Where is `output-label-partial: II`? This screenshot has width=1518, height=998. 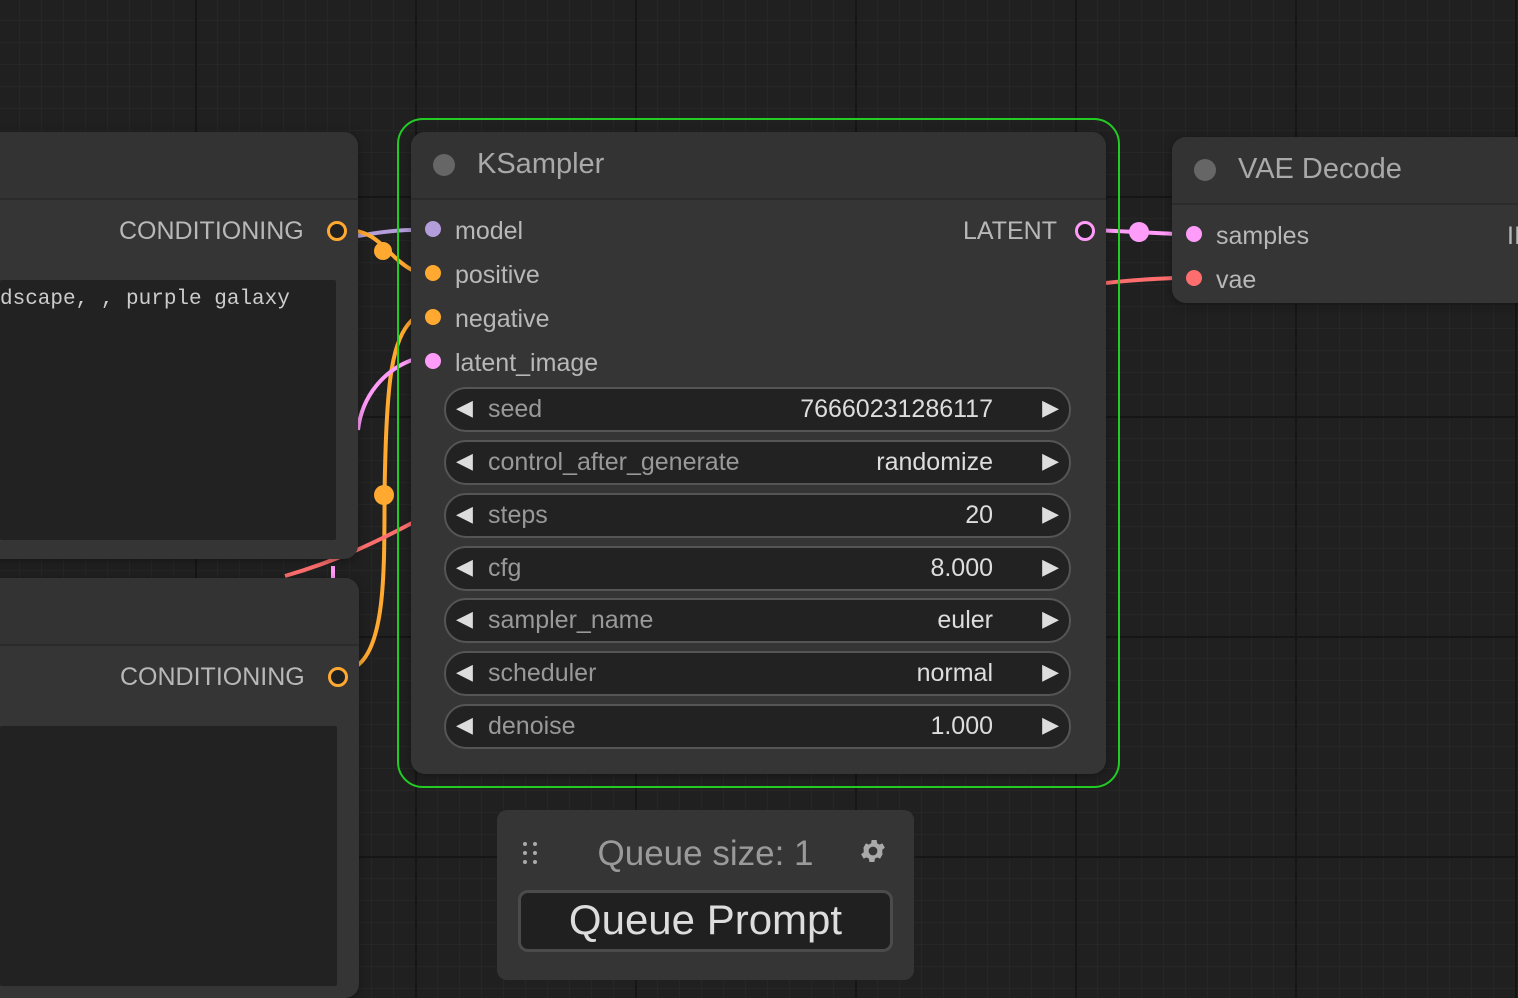 output-label-partial: II is located at coordinates (1512, 236).